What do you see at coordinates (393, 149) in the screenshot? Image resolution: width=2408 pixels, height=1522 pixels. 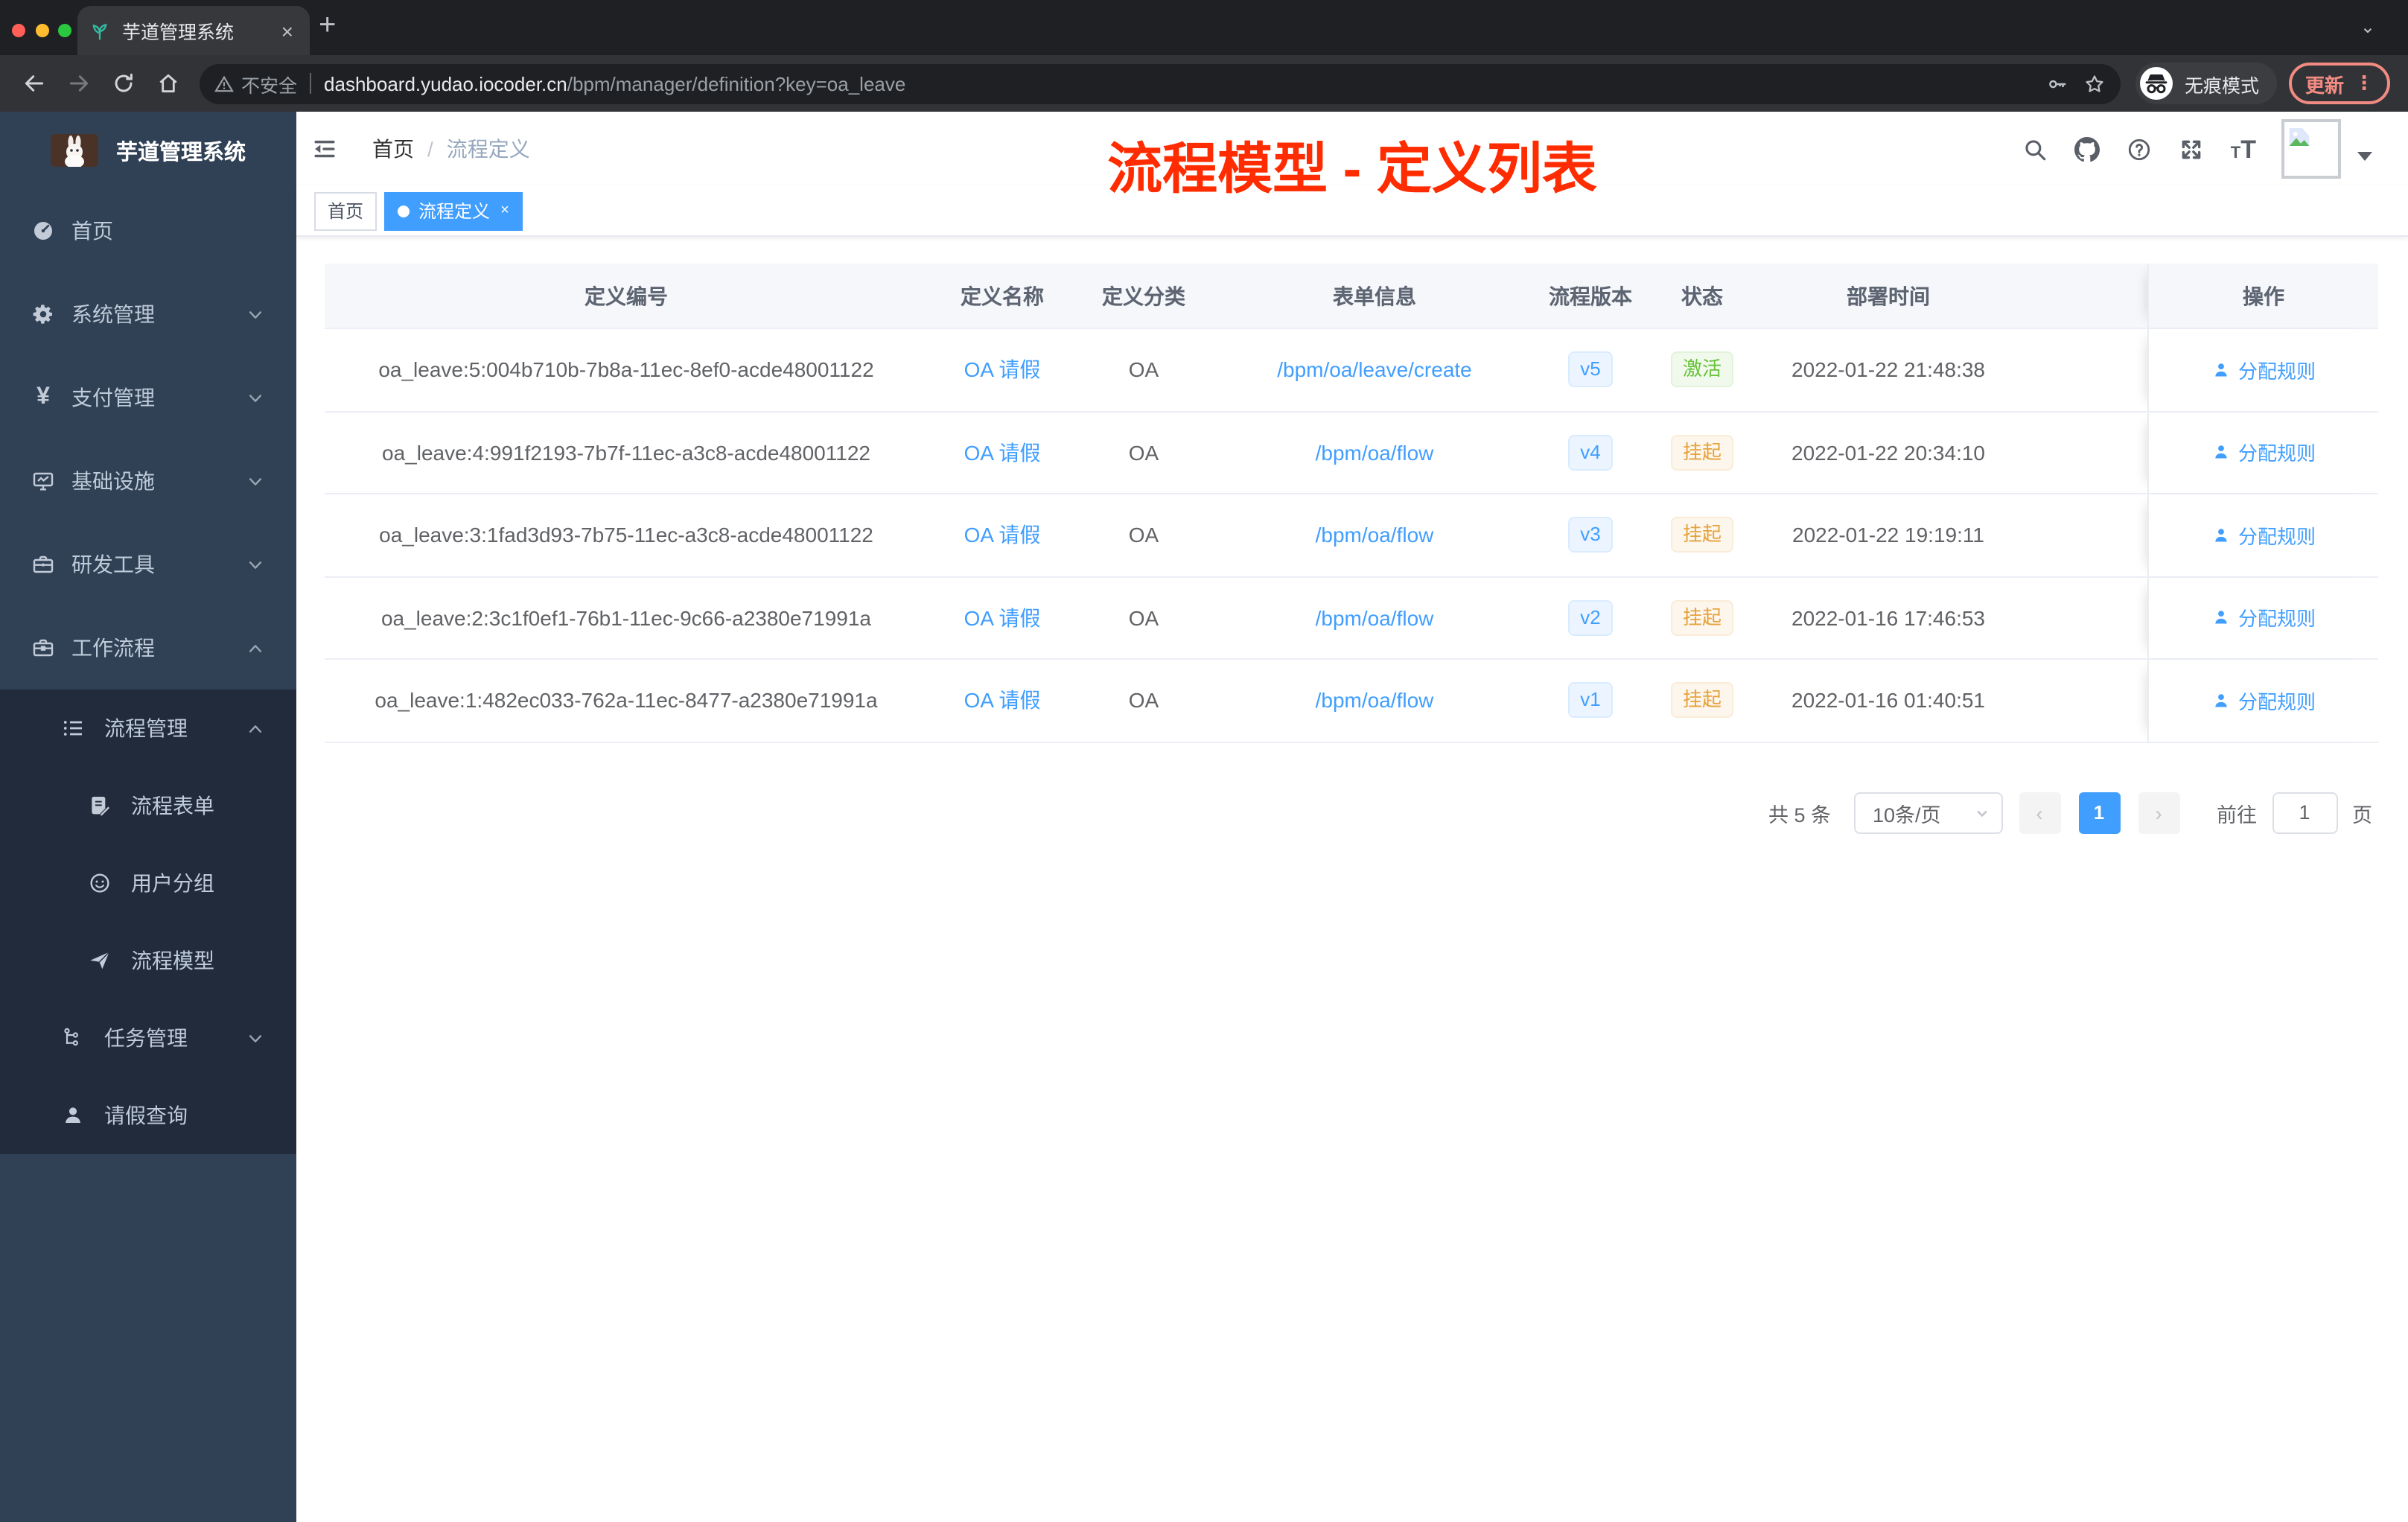 I see `breadcrumb-home: 首页` at bounding box center [393, 149].